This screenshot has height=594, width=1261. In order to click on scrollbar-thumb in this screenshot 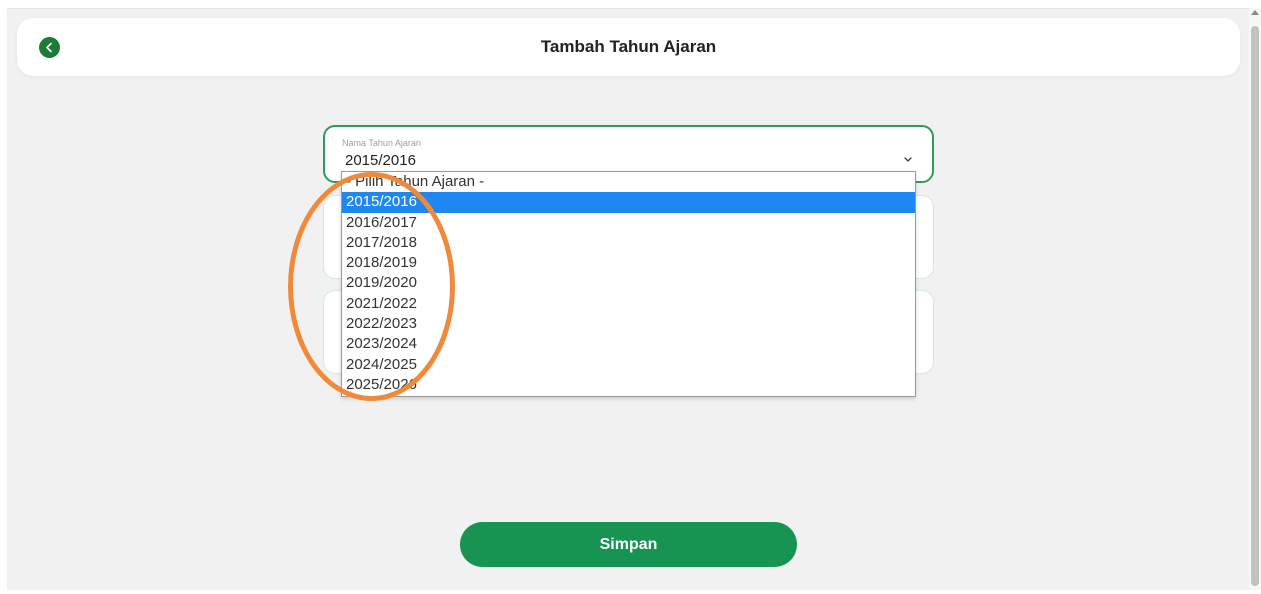, I will do `click(1255, 306)`.